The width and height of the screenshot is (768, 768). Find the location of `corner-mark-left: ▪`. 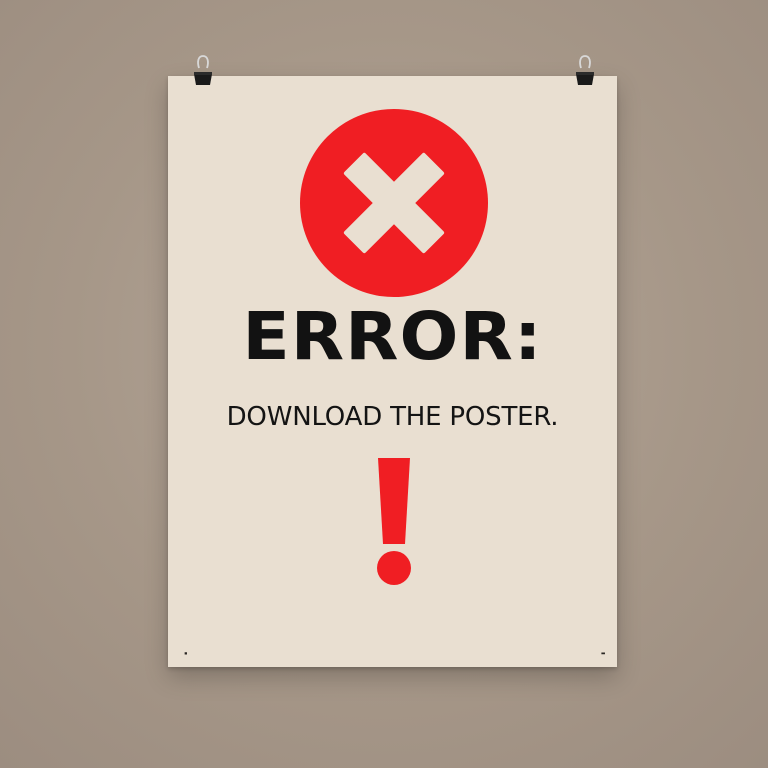

corner-mark-left: ▪ is located at coordinates (186, 653).